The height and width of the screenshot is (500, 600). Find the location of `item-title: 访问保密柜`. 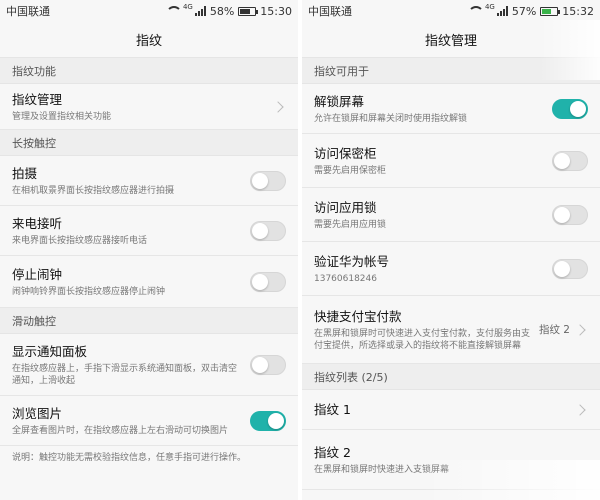

item-title: 访问保密柜 is located at coordinates (345, 153).